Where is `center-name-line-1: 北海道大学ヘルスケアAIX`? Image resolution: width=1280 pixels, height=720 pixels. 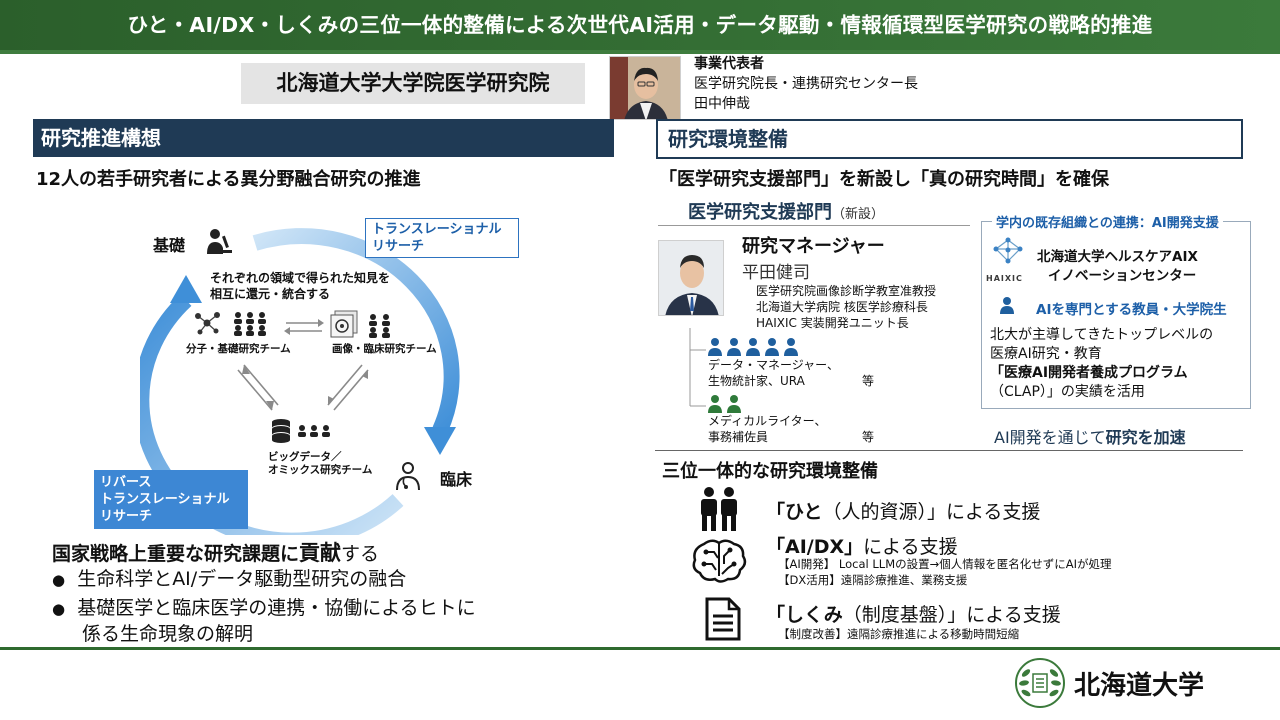 center-name-line-1: 北海道大学ヘルスケアAIX is located at coordinates (1117, 257).